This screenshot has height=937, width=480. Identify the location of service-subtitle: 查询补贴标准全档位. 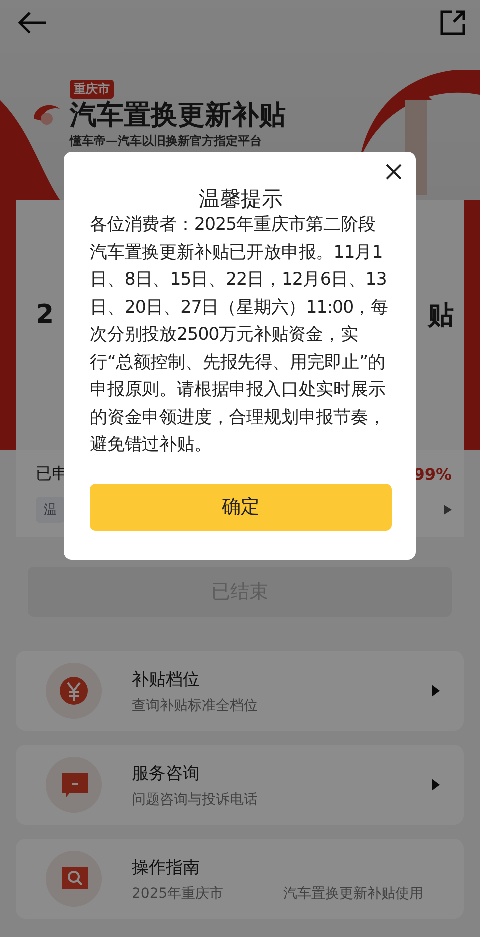
(195, 705).